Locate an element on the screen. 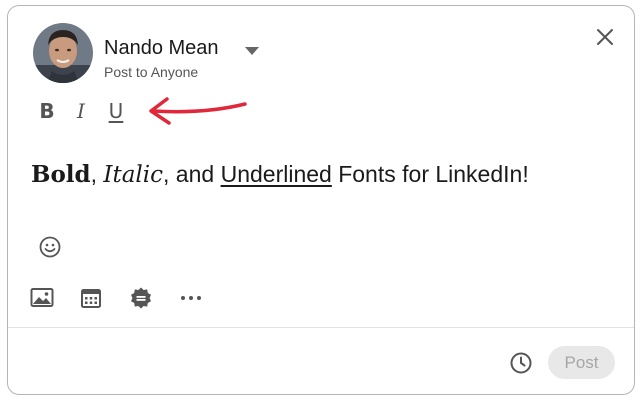 Image resolution: width=640 pixels, height=400 pixels. bold-button: B is located at coordinates (47, 111).